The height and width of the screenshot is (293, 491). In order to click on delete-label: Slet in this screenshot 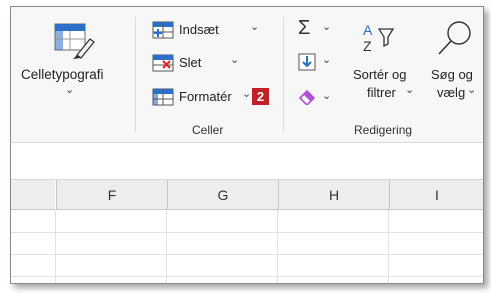, I will do `click(190, 62)`.